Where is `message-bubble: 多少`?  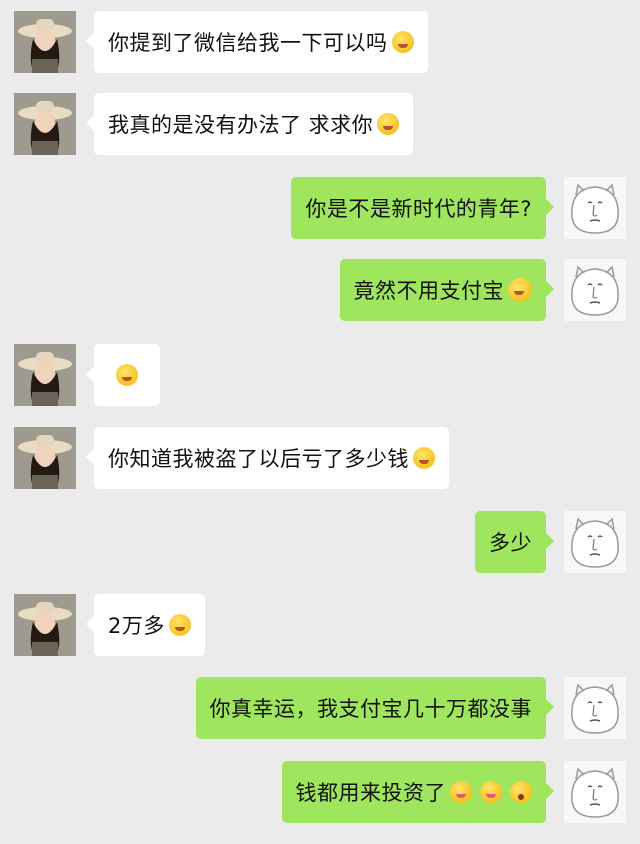 message-bubble: 多少 is located at coordinates (514, 542).